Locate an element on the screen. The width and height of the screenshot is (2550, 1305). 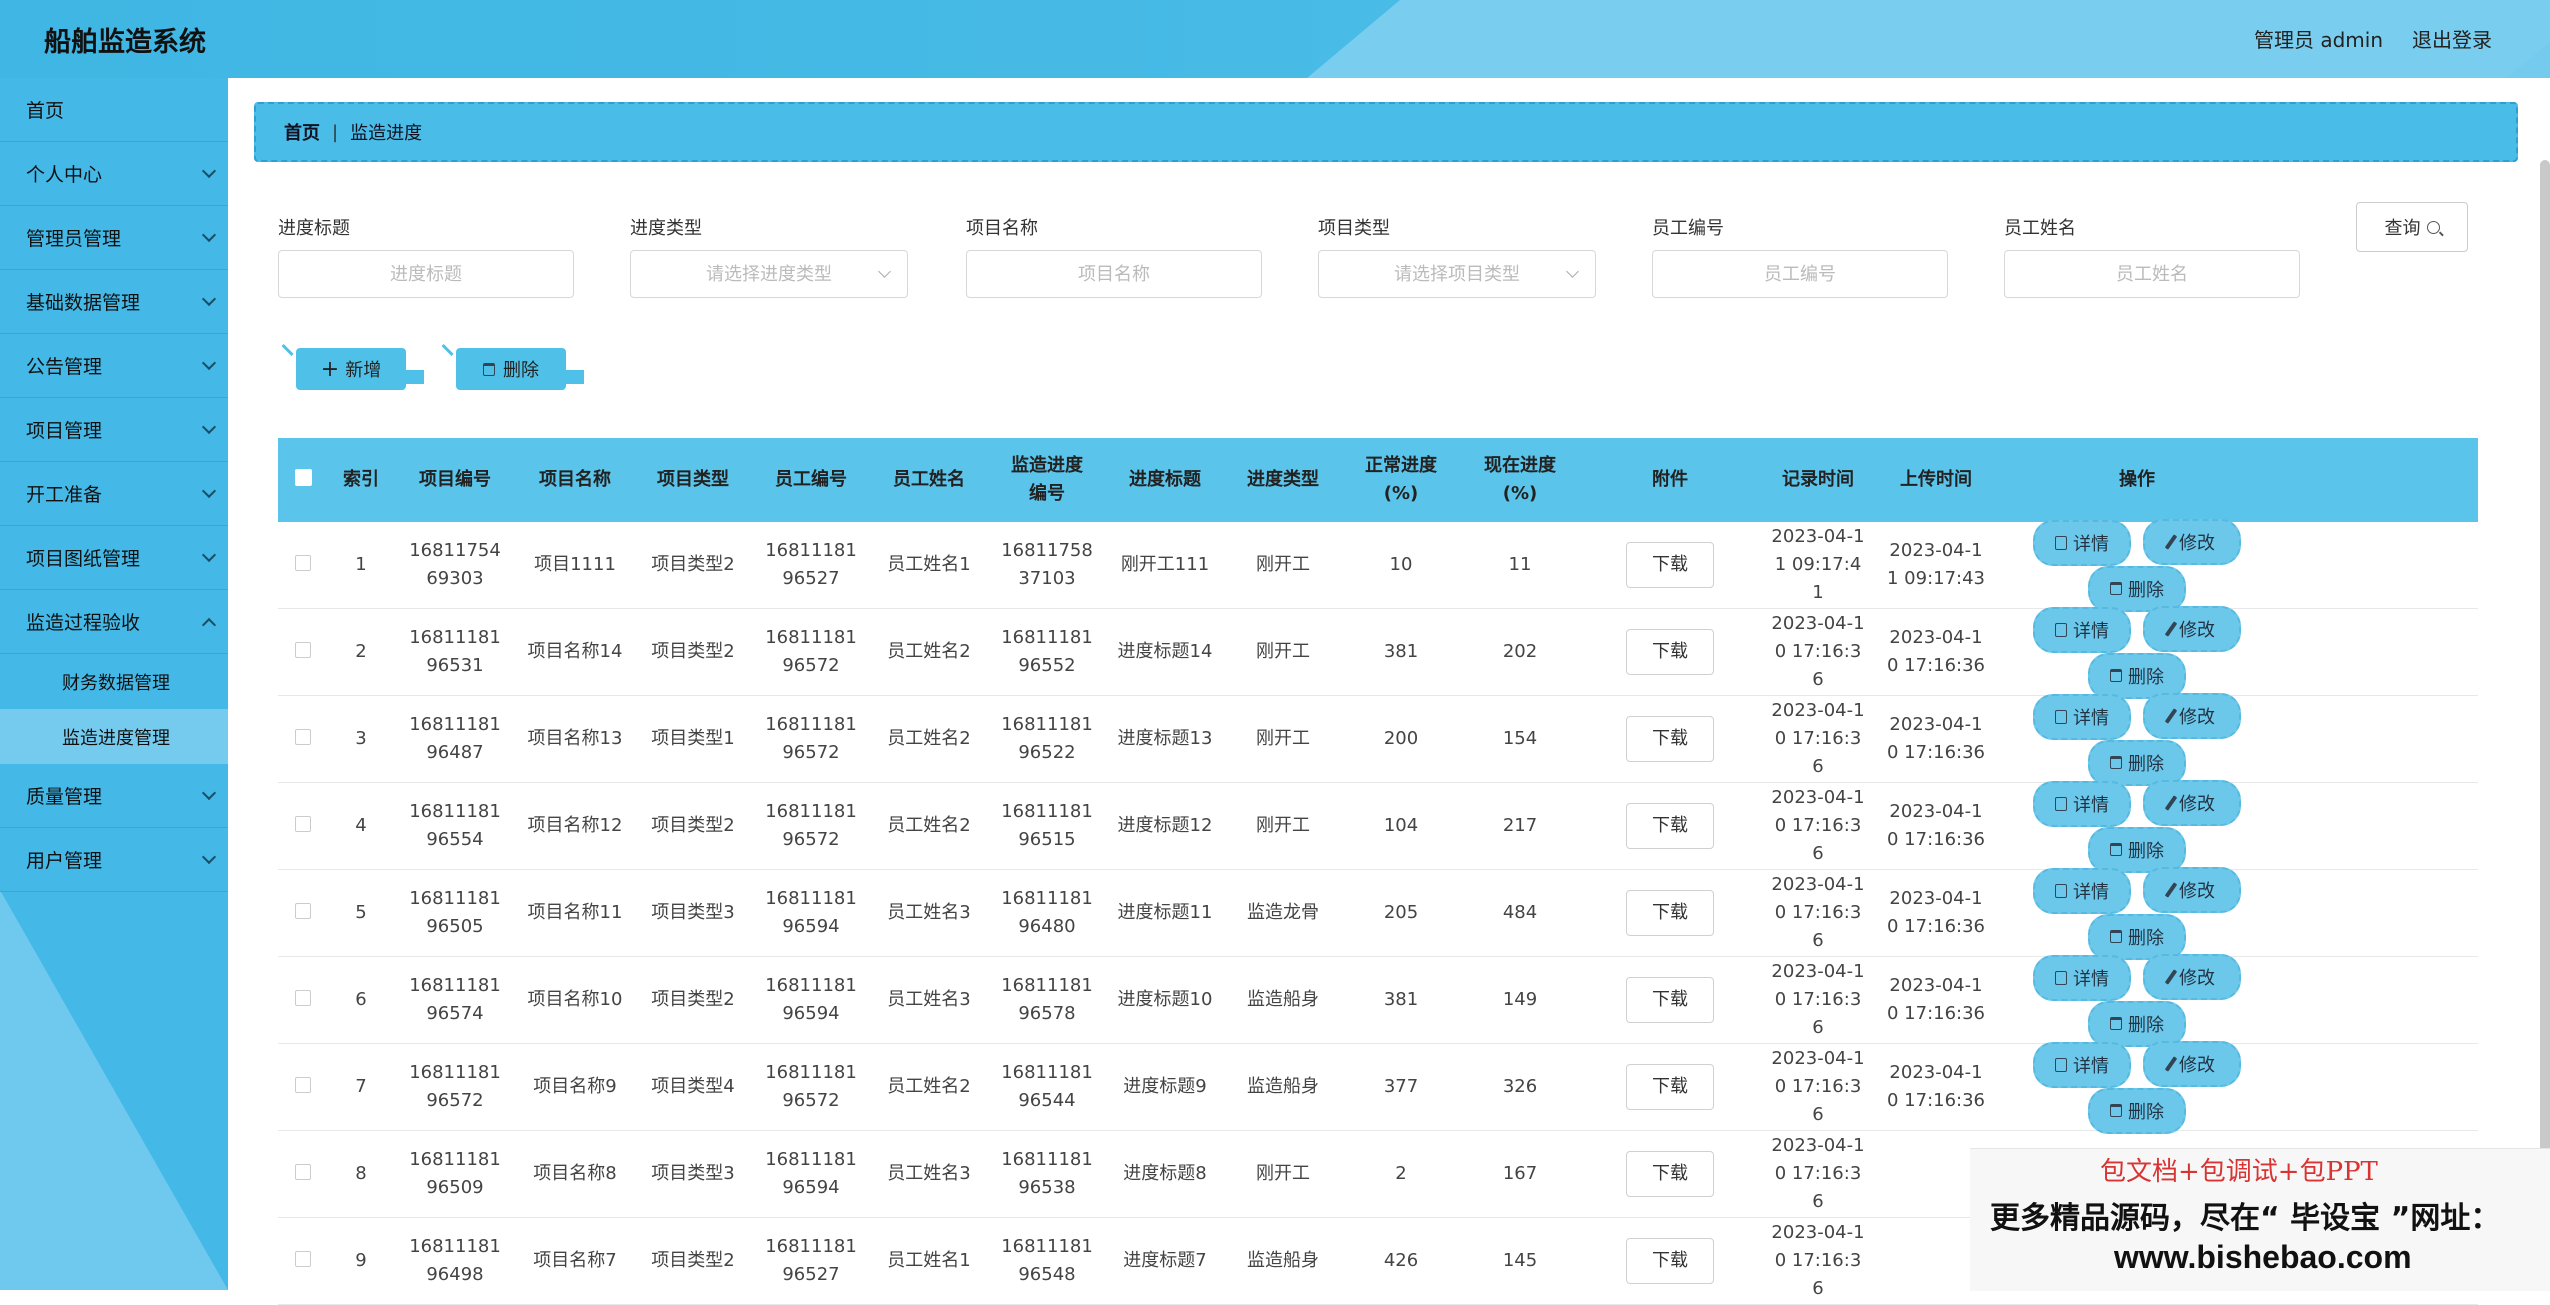
delete-button: 删除 is located at coordinates (2137, 1110).